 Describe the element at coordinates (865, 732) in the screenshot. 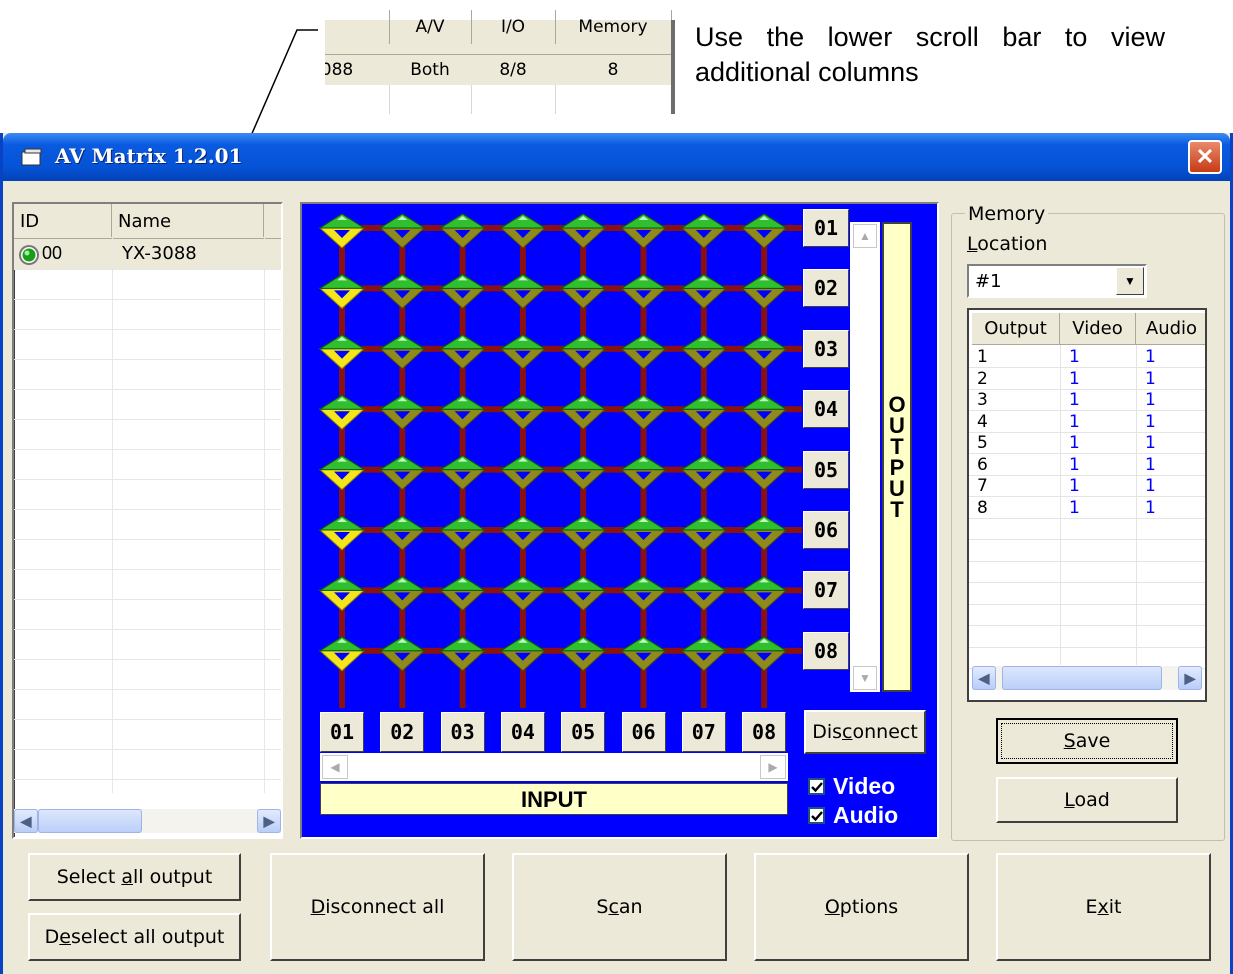

I see `disconnect-button: Disconnect` at that location.